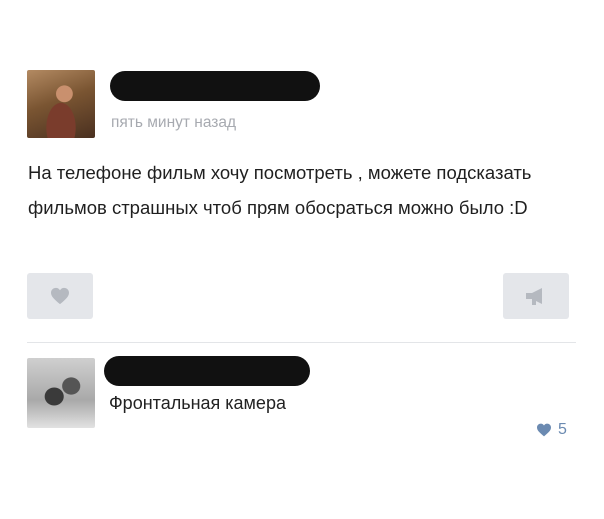 The height and width of the screenshot is (519, 604). What do you see at coordinates (197, 403) in the screenshot?
I see `comment-text: Фронтальная камера` at bounding box center [197, 403].